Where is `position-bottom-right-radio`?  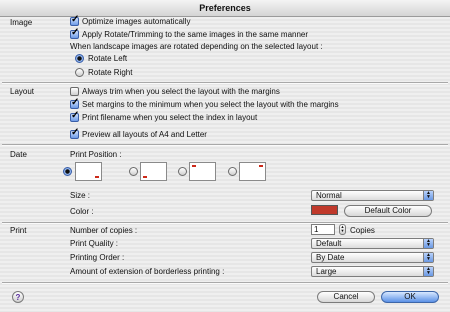 position-bottom-right-radio is located at coordinates (67, 171).